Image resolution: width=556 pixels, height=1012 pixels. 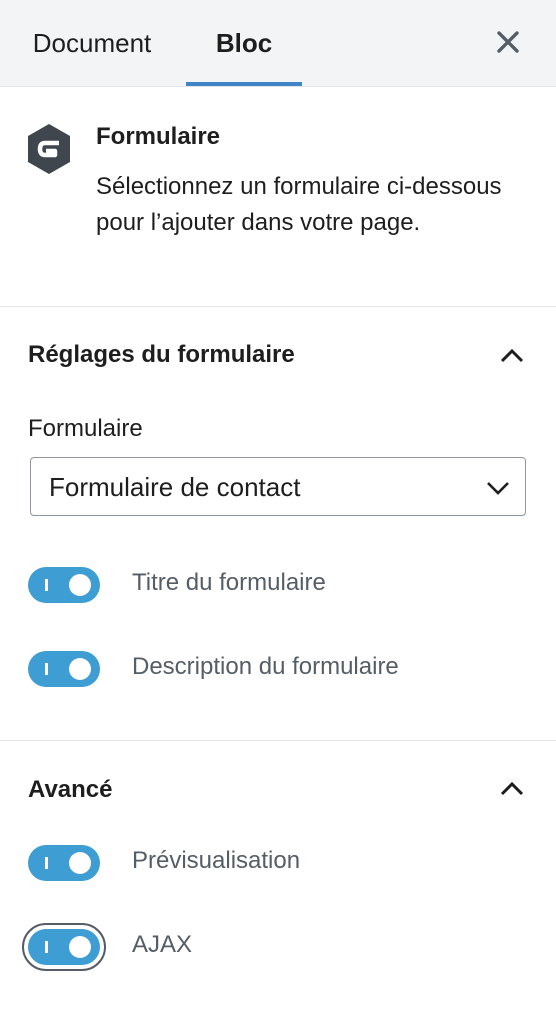 What do you see at coordinates (278, 947) in the screenshot?
I see `toggle-row-ajax: AJAX` at bounding box center [278, 947].